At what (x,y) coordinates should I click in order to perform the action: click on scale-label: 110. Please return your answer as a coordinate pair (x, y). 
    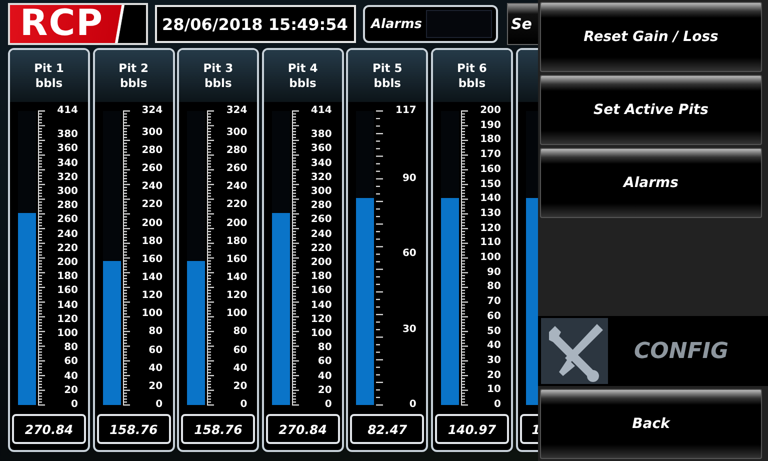
    Looking at the image, I should click on (490, 243).